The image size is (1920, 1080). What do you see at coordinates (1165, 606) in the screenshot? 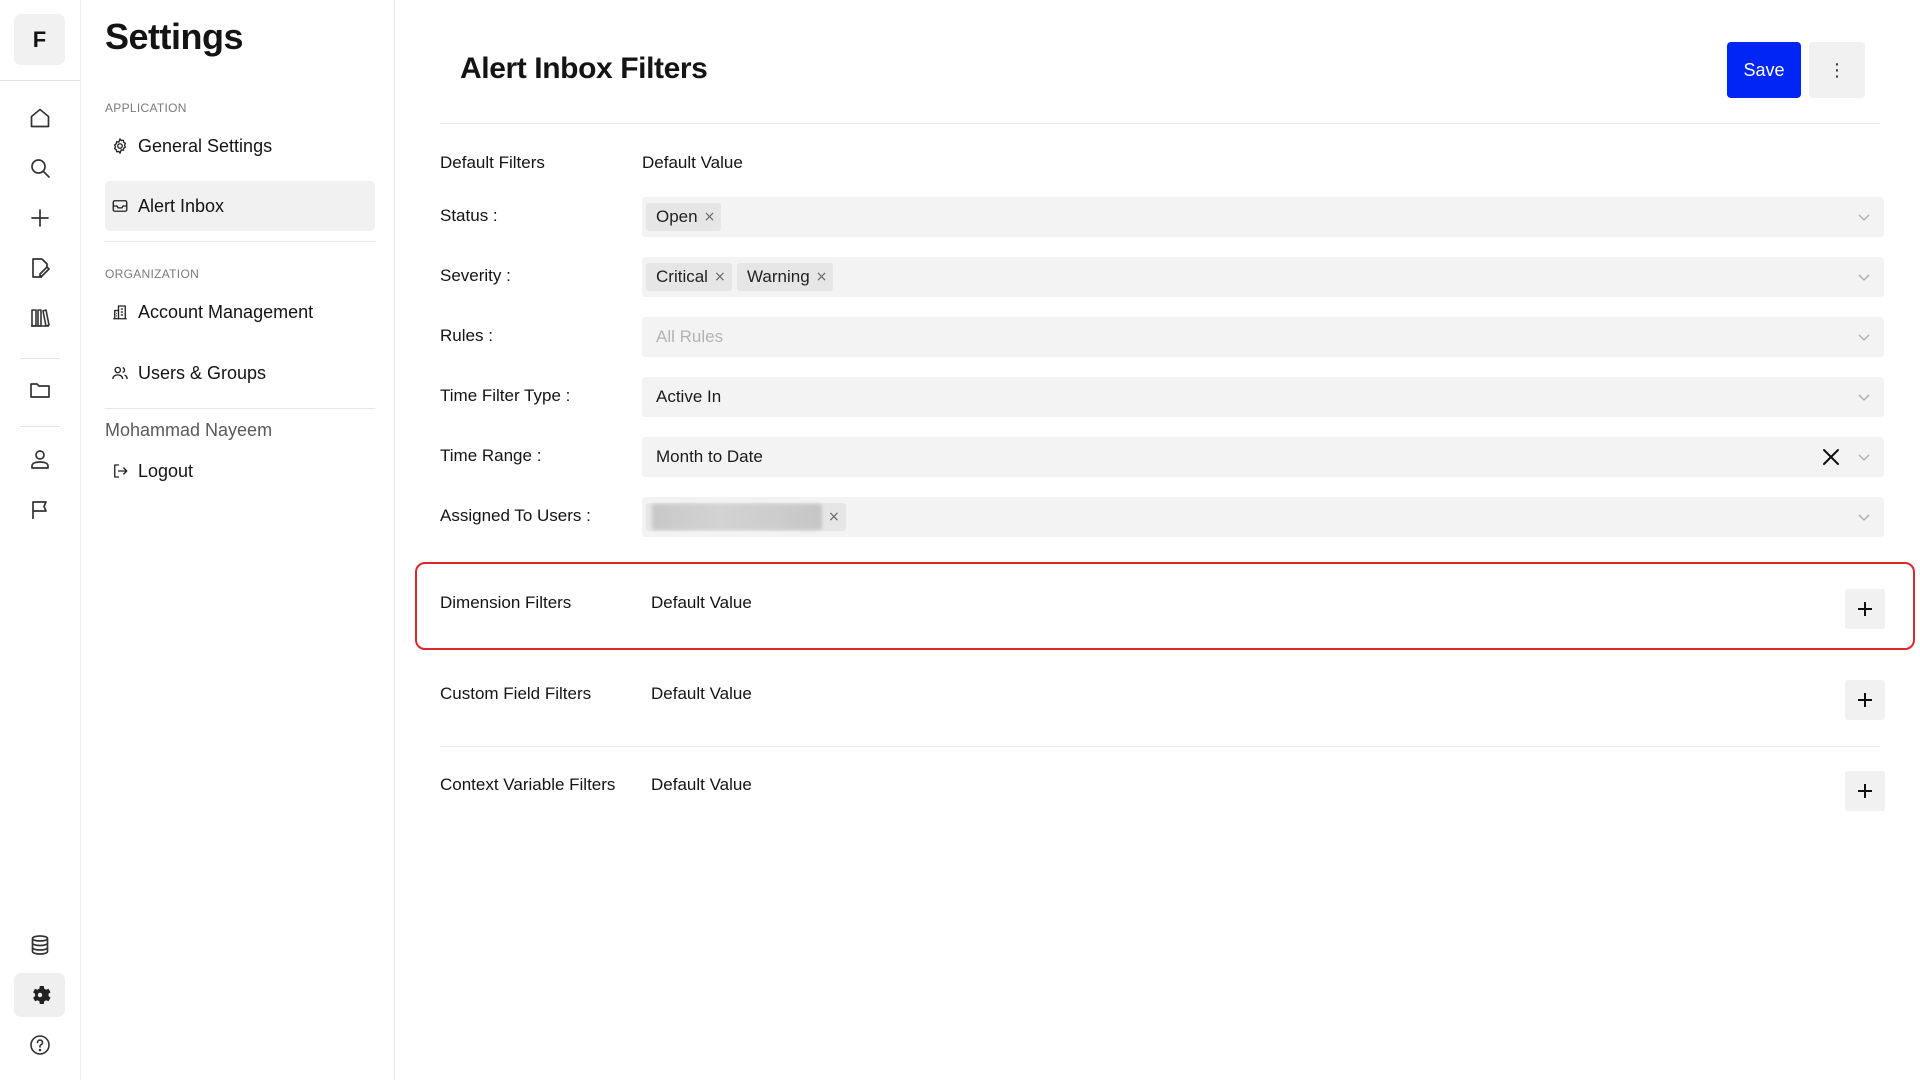
I see `highlight-box` at bounding box center [1165, 606].